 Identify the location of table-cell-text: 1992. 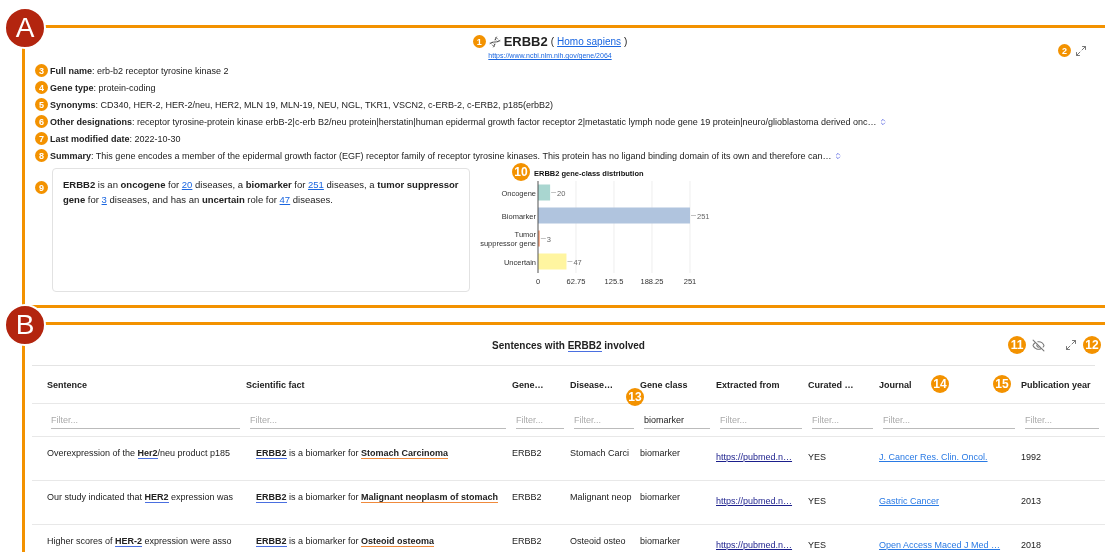
(1032, 457).